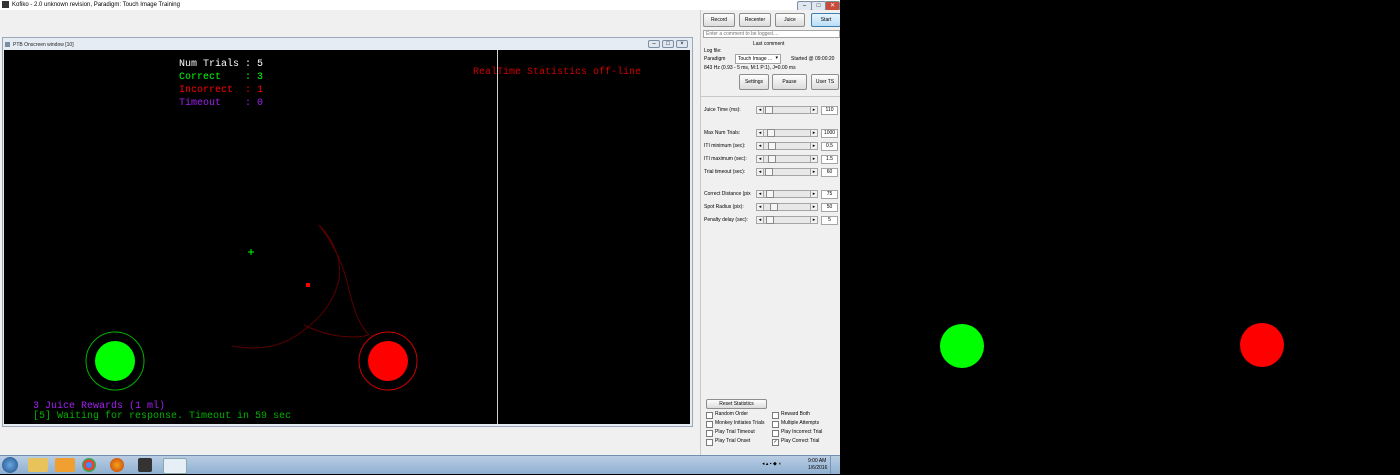  What do you see at coordinates (795, 414) in the screenshot?
I see `option-checkbox-label: Reward Both` at bounding box center [795, 414].